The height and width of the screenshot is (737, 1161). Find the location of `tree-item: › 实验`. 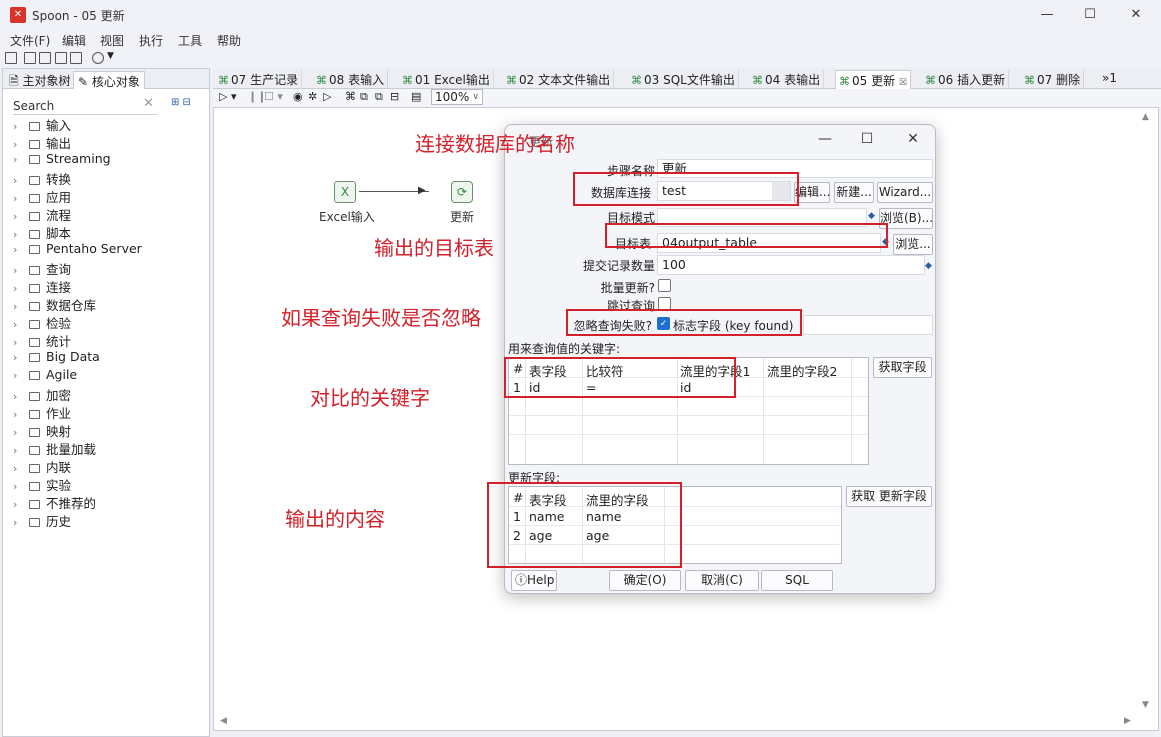

tree-item: › 实验 is located at coordinates (42, 484).